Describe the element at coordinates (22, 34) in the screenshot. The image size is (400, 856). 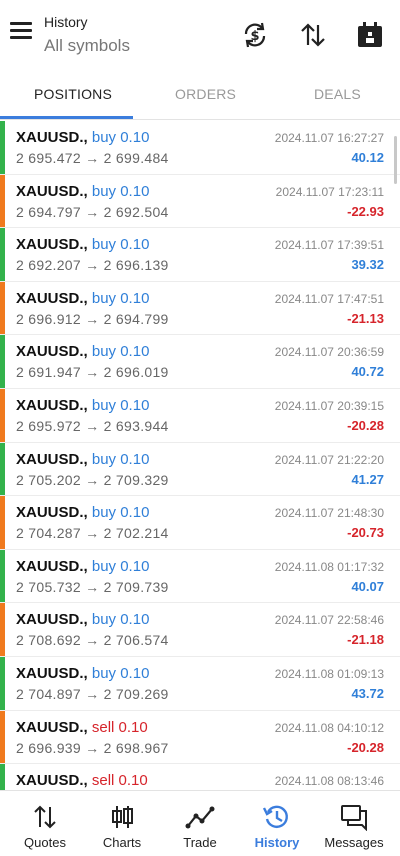
I see `menu-icon` at that location.